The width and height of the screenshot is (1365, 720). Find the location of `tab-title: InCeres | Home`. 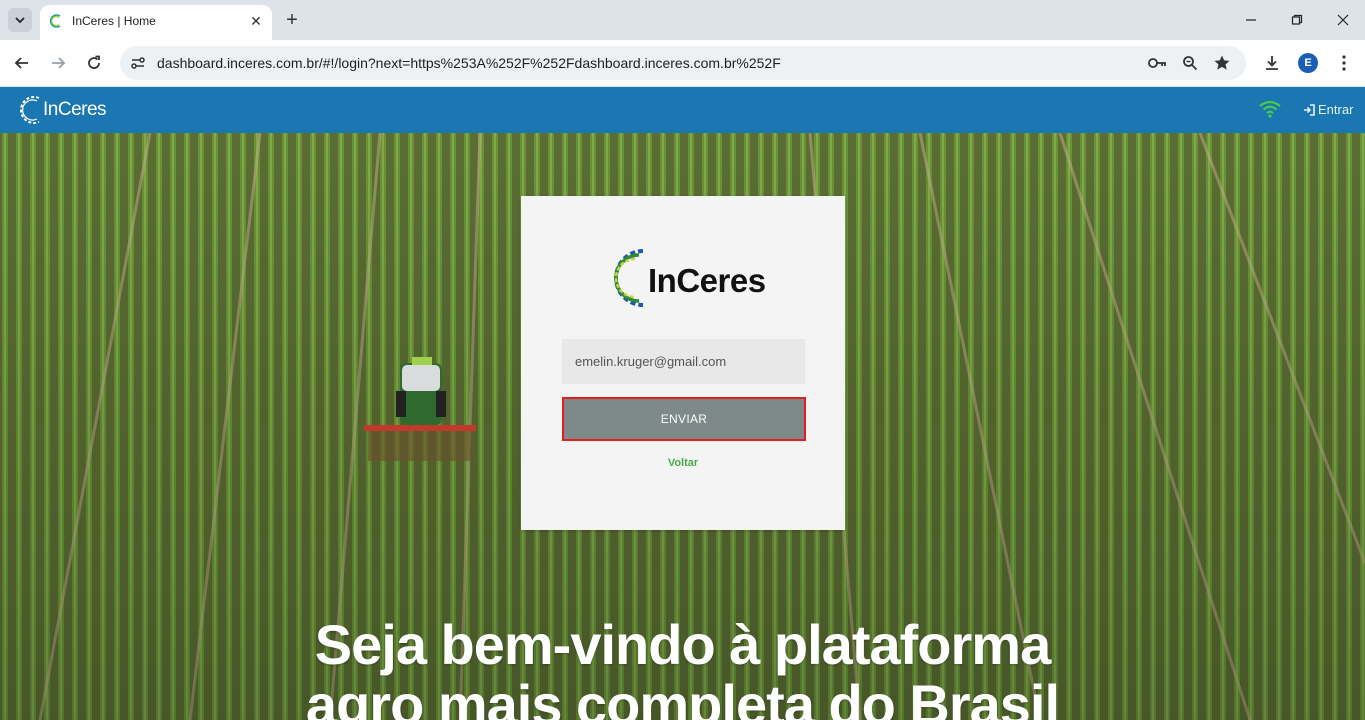

tab-title: InCeres | Home is located at coordinates (114, 21).